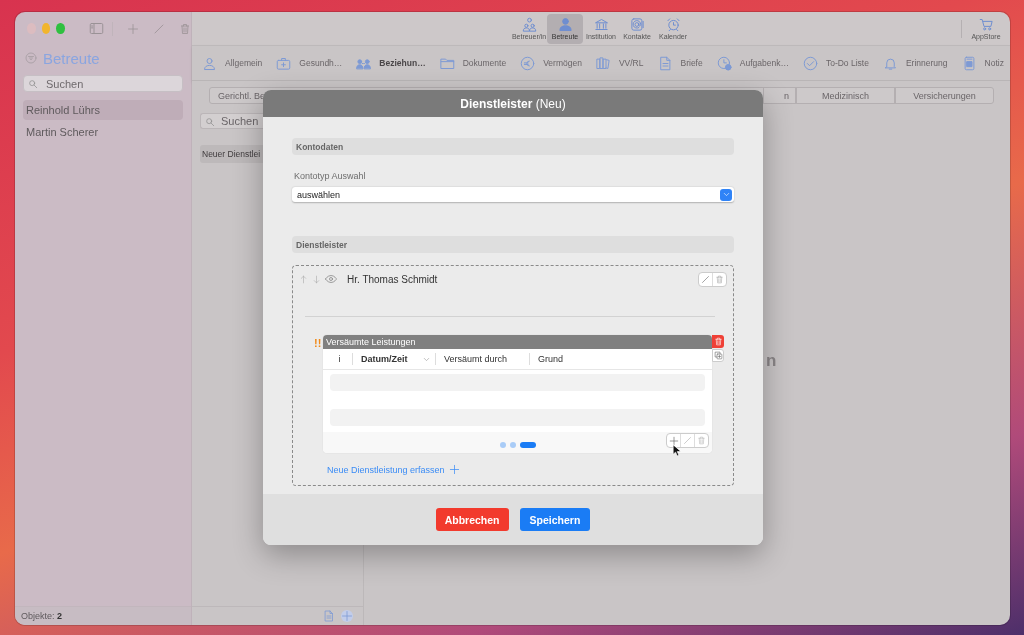 This screenshot has width=1024, height=635. What do you see at coordinates (31, 58) in the screenshot?
I see `filter-icon` at bounding box center [31, 58].